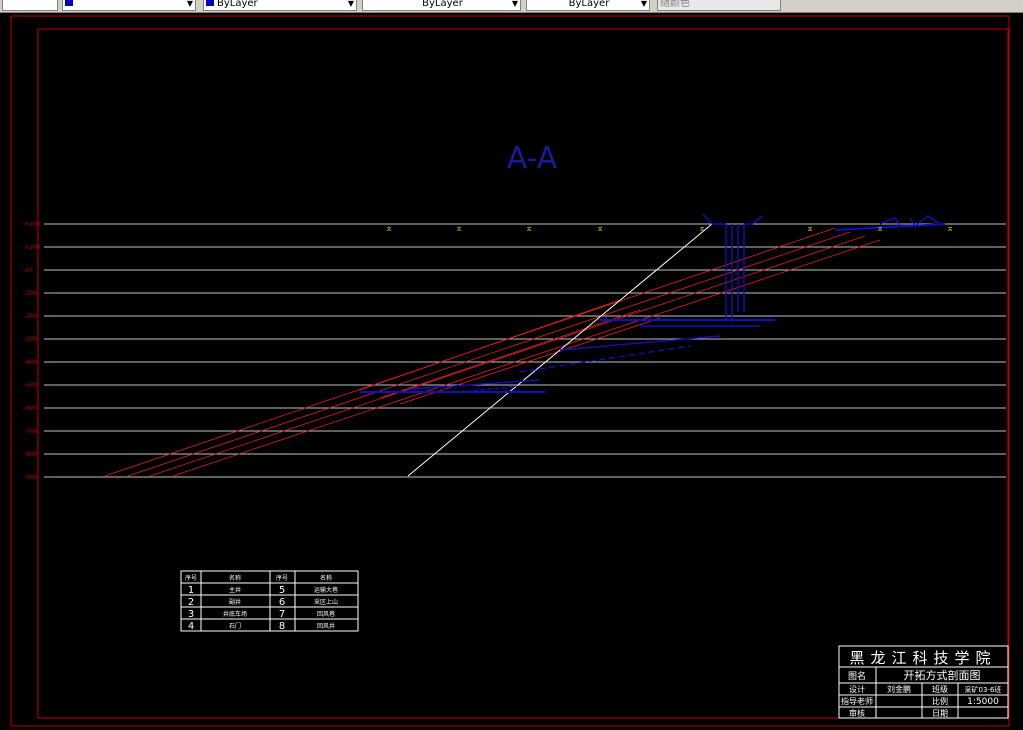 The image size is (1023, 730). What do you see at coordinates (235, 602) in the screenshot?
I see `legend-row2-name1: 副井` at bounding box center [235, 602].